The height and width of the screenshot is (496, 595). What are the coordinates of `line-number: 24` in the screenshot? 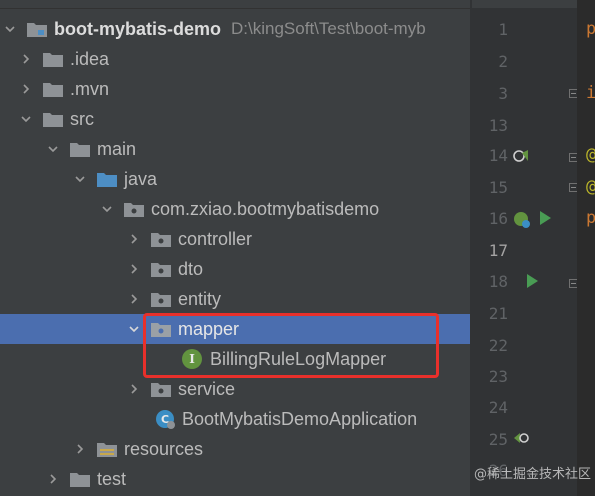 It's located at (498, 407).